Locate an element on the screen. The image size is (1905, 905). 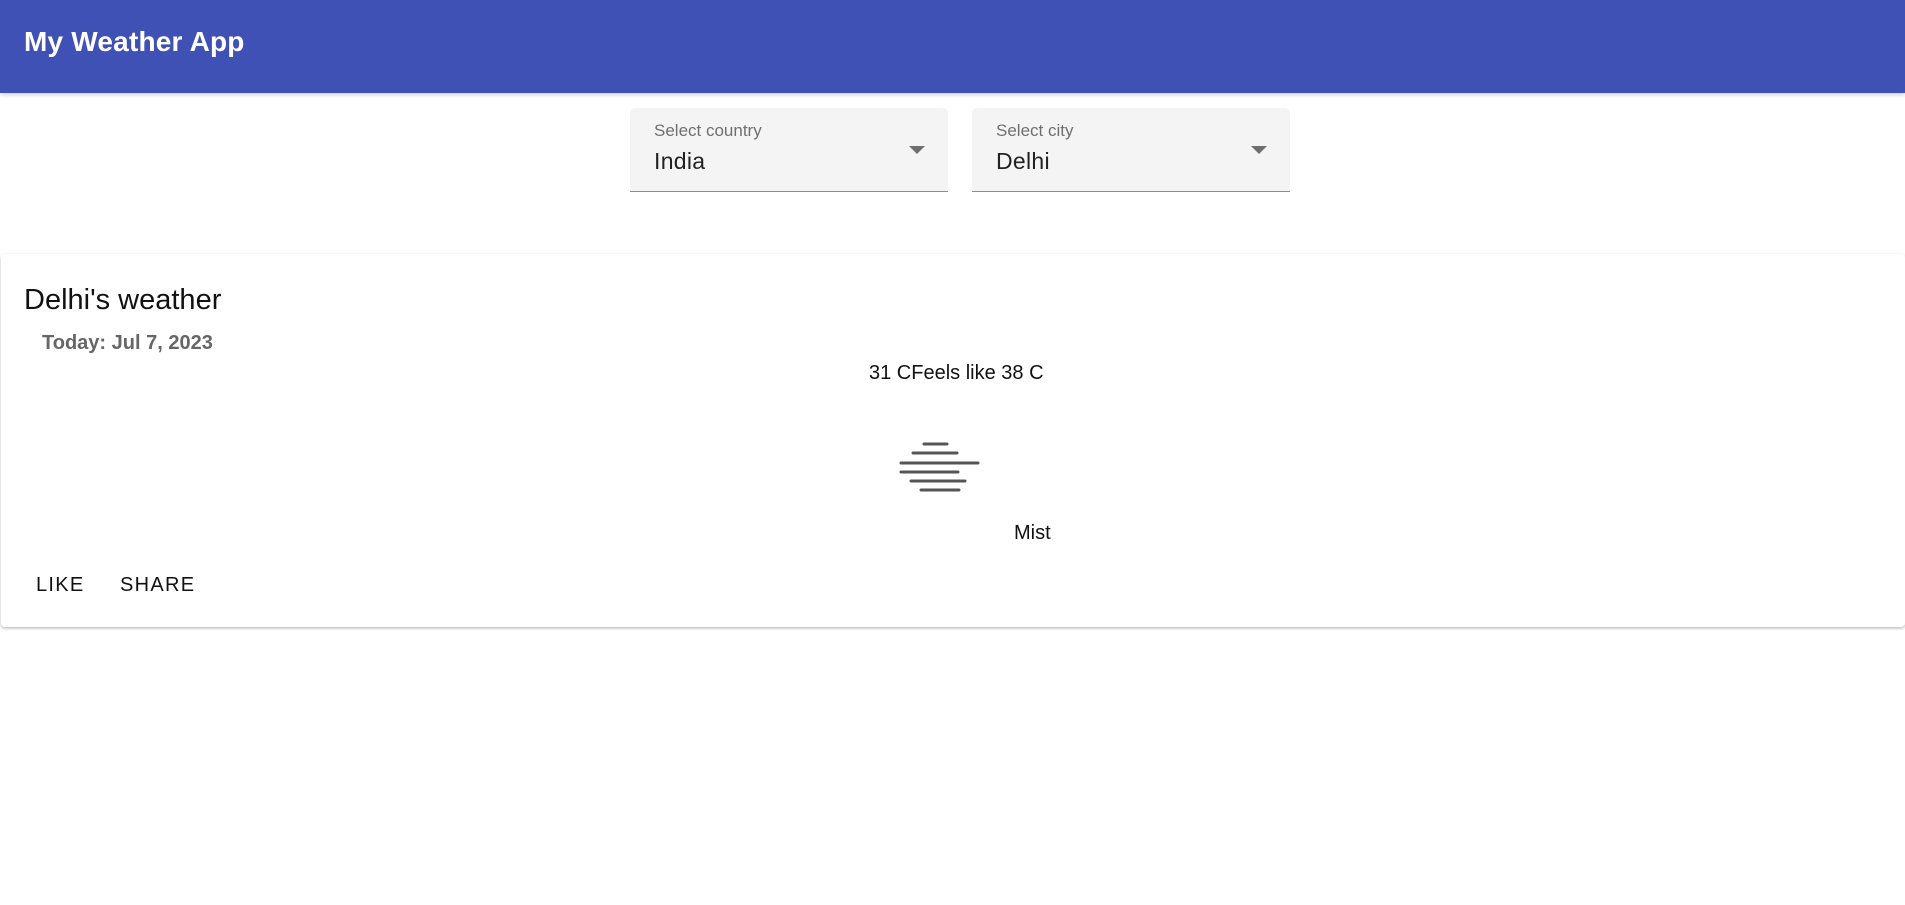
city-select-label: Select city is located at coordinates (1035, 130).